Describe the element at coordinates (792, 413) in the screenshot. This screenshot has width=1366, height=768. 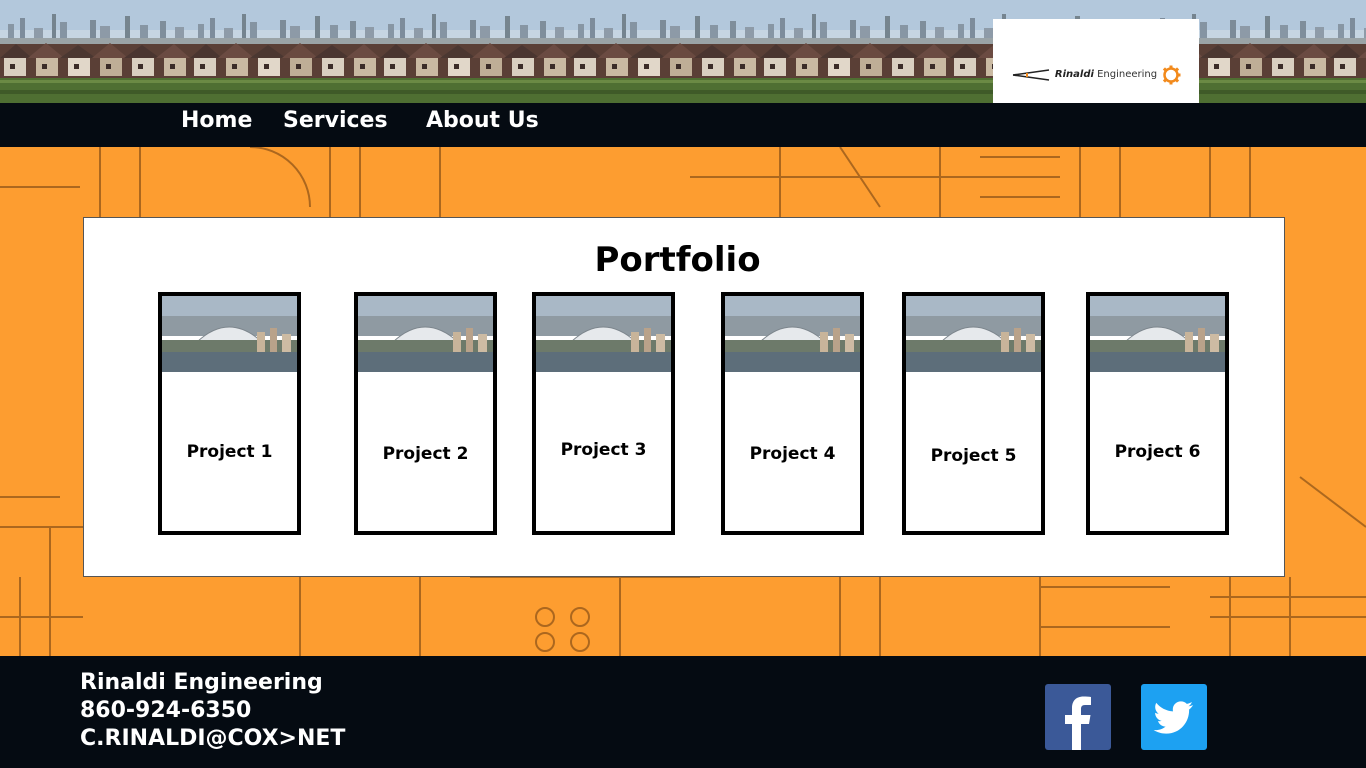
I see `project-card-4: Project 4` at that location.